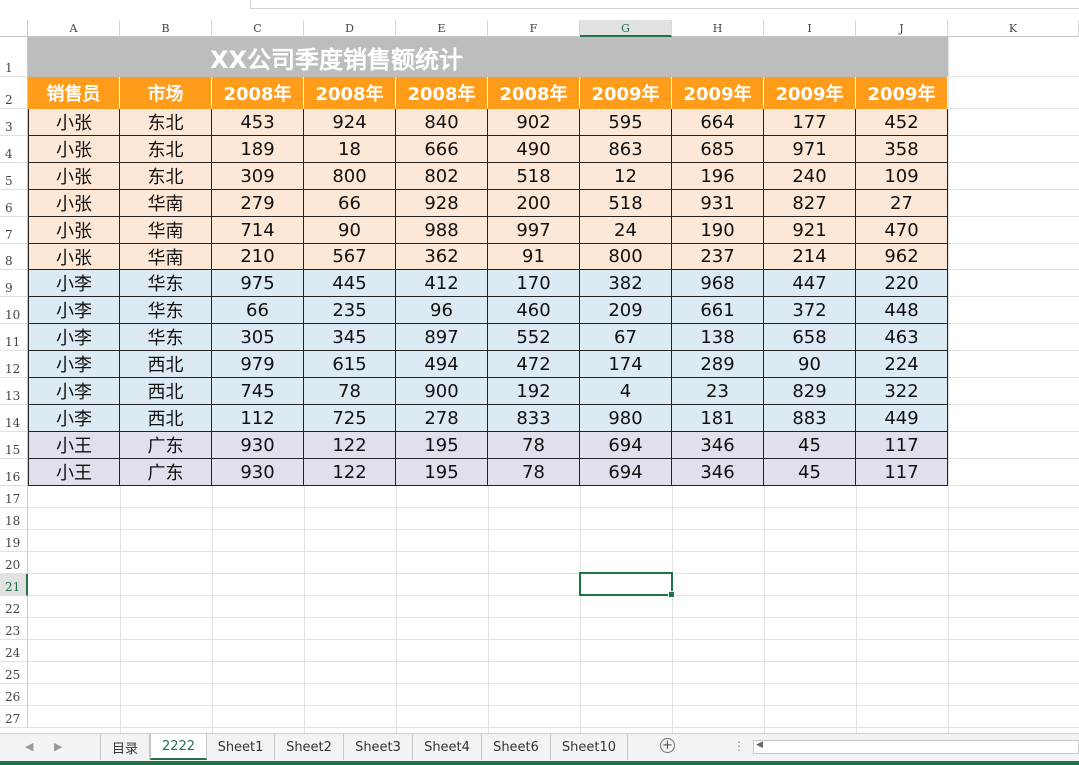 The image size is (1079, 765). I want to click on table-cell: 18, so click(350, 149).